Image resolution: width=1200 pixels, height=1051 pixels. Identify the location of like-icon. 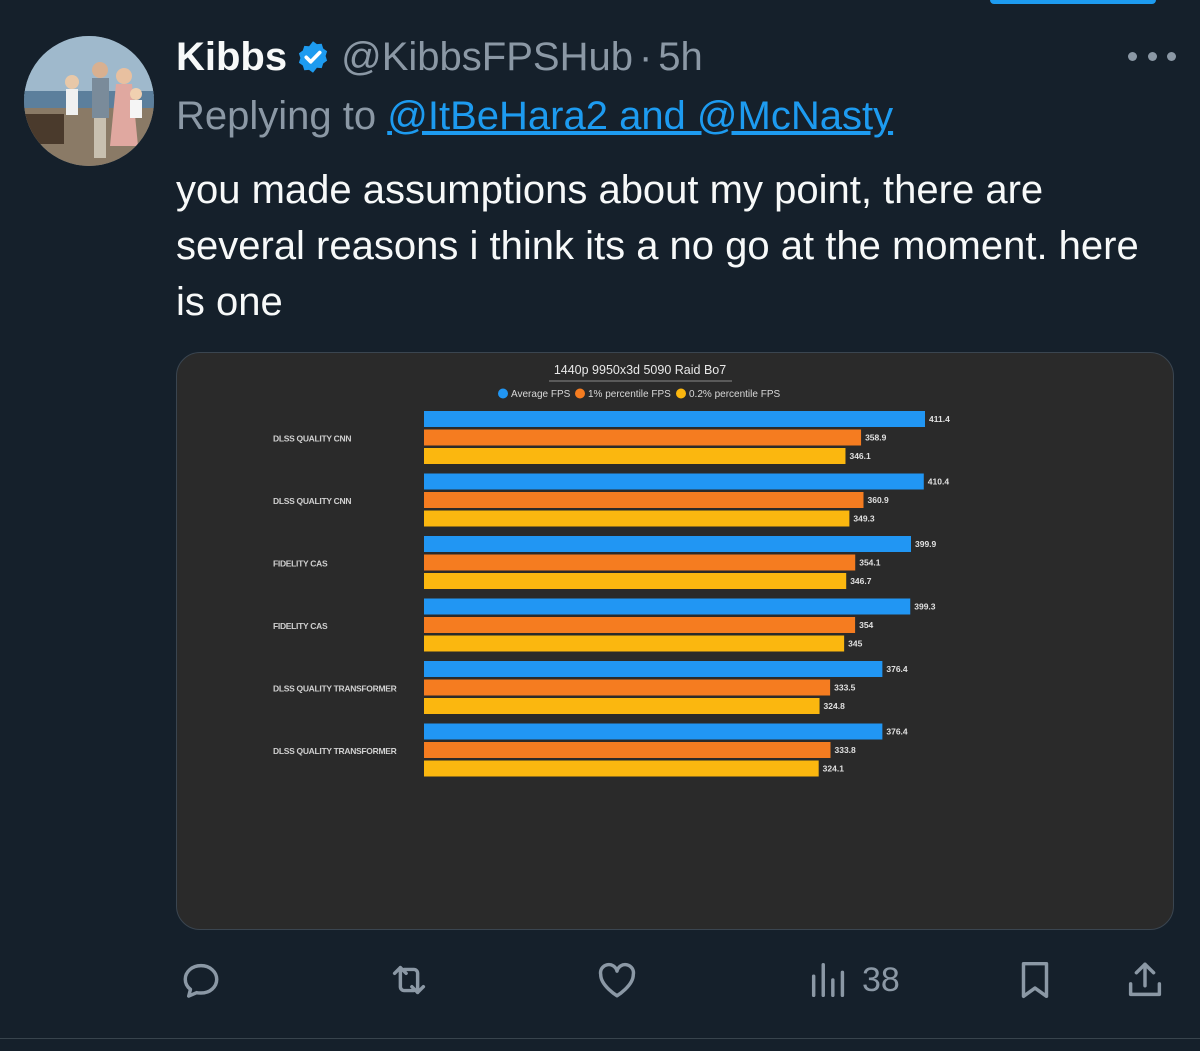
(617, 980).